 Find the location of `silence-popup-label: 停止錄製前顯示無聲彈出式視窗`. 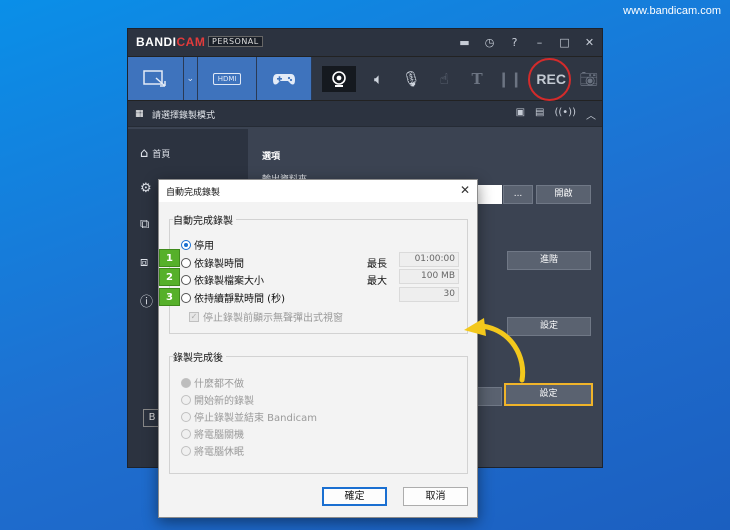

silence-popup-label: 停止錄製前顯示無聲彈出式視窗 is located at coordinates (273, 318).